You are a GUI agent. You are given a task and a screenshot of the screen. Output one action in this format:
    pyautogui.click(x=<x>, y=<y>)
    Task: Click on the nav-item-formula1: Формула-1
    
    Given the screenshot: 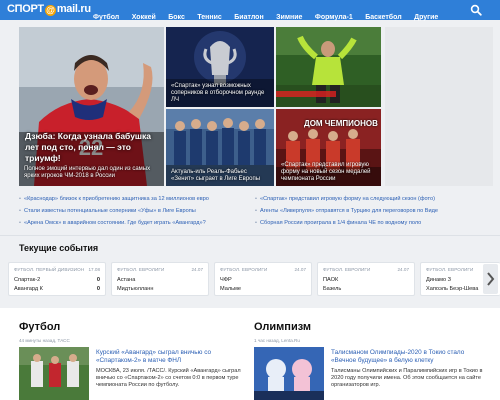 What is the action you would take?
    pyautogui.click(x=334, y=17)
    